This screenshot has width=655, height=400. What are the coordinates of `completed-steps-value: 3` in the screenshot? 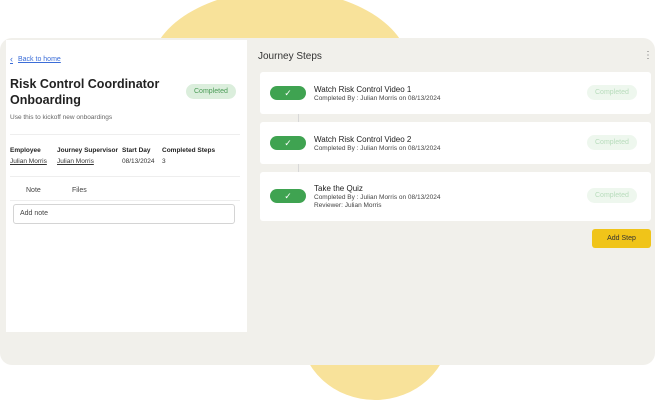 It's located at (164, 161).